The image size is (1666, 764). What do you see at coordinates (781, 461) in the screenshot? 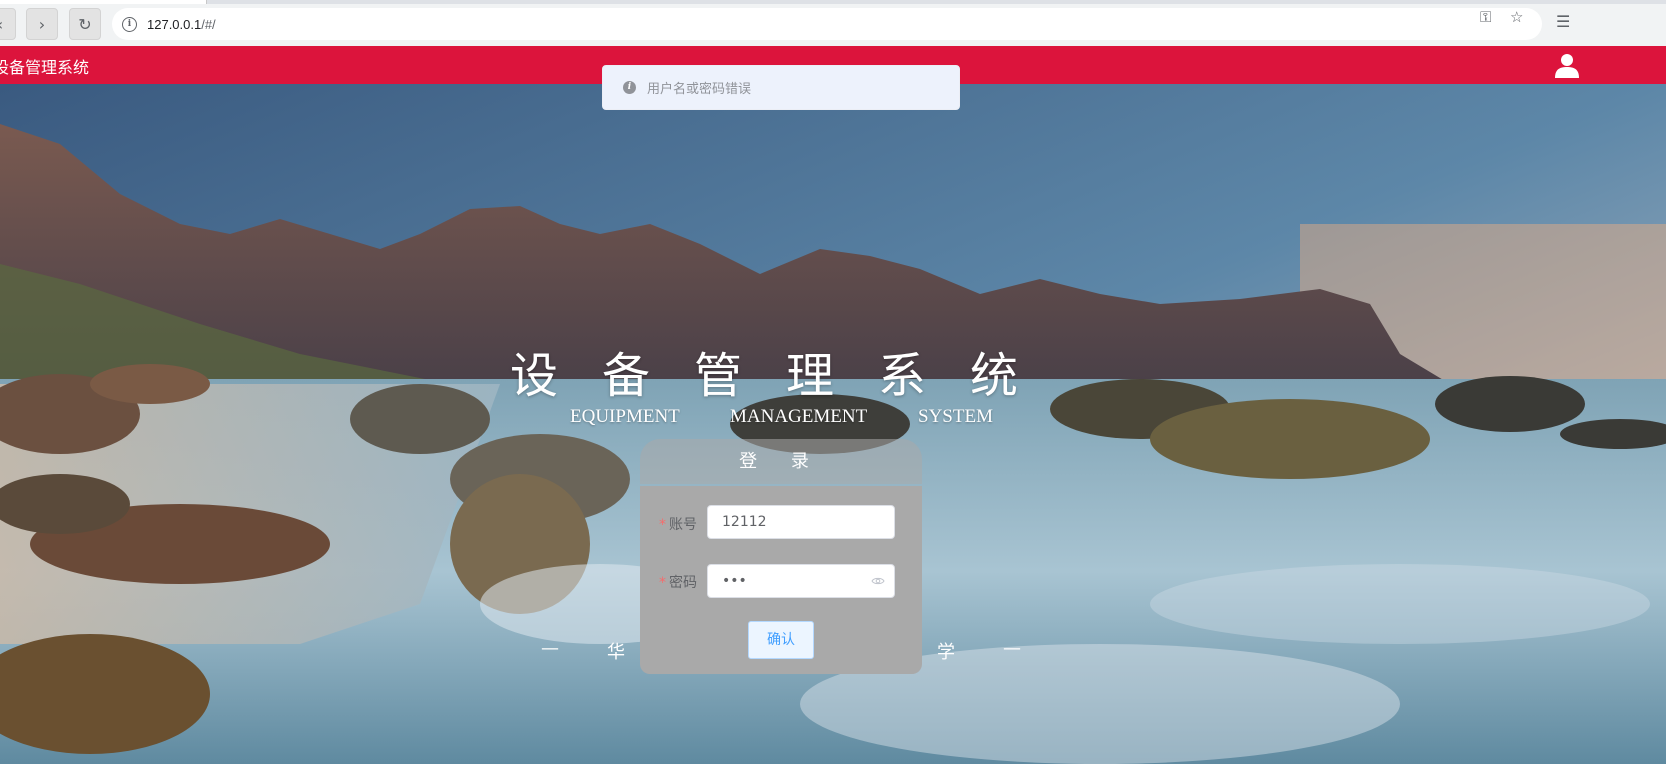
I see `login-heading: 登 录` at bounding box center [781, 461].